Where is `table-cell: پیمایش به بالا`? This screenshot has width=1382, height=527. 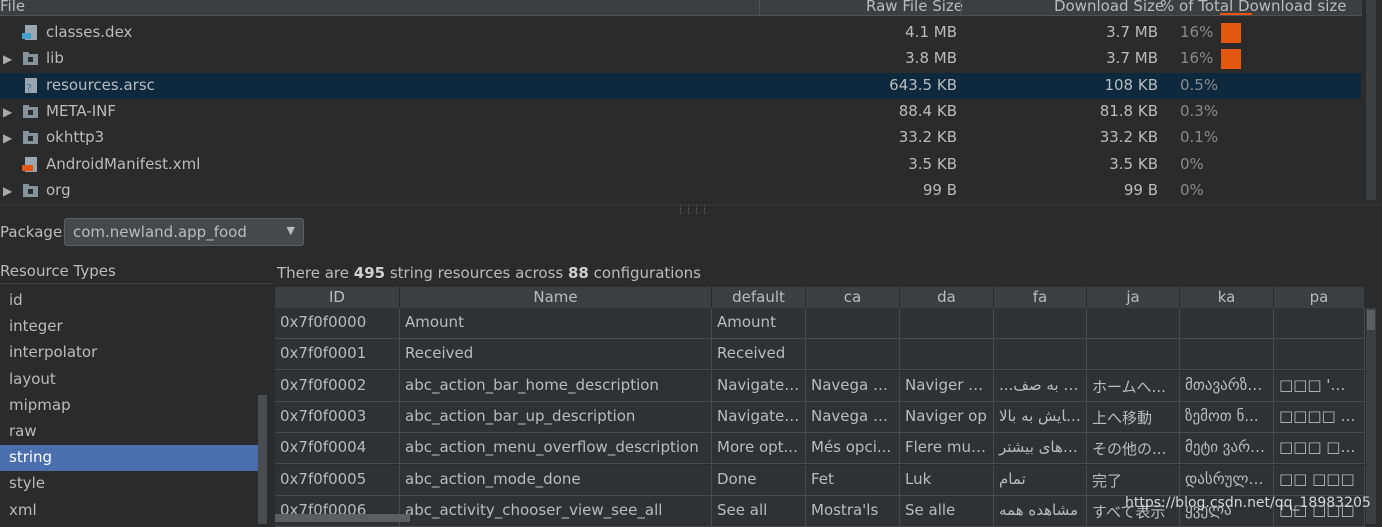 table-cell: پیمایش به بالا is located at coordinates (1040, 417).